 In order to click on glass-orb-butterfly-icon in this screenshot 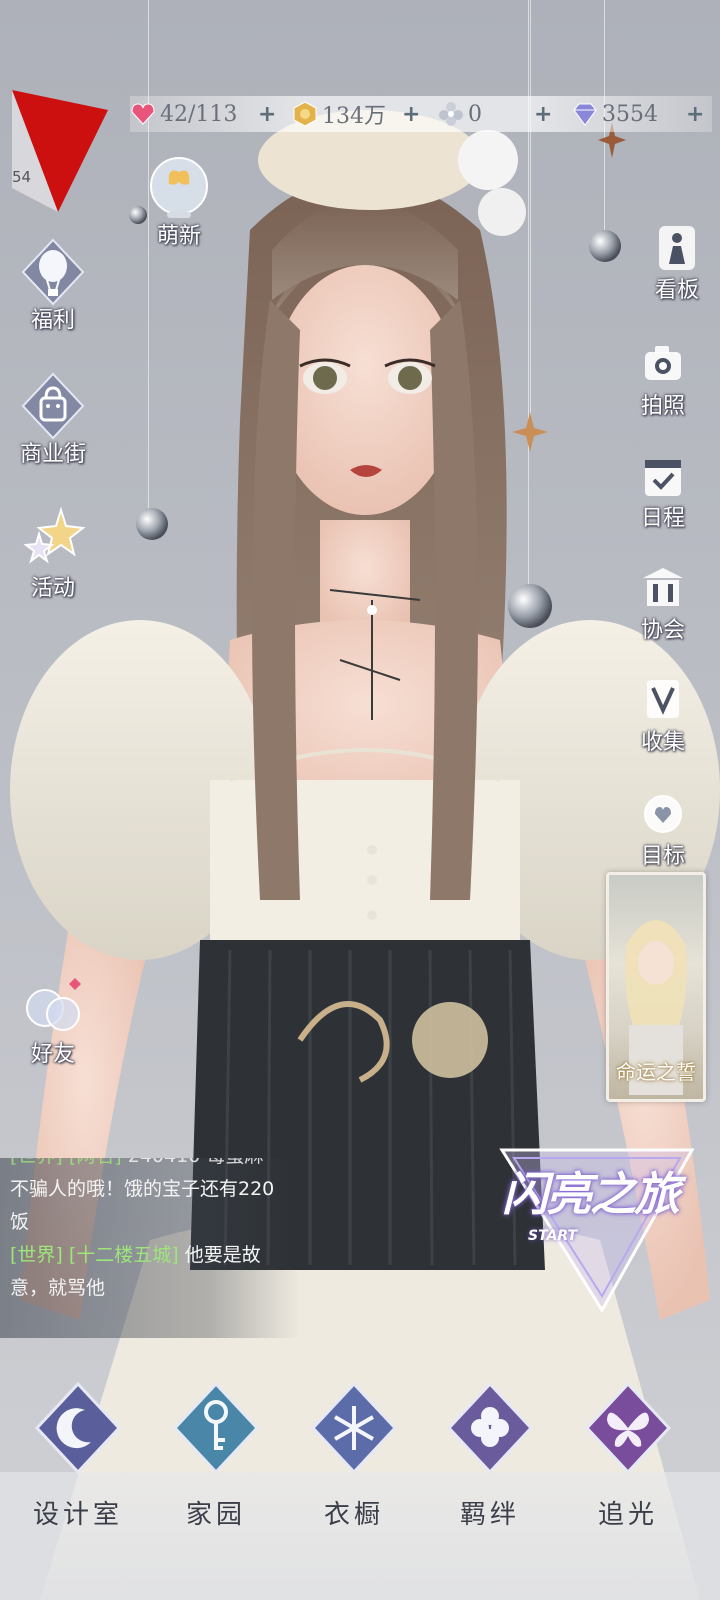, I will do `click(179, 187)`.